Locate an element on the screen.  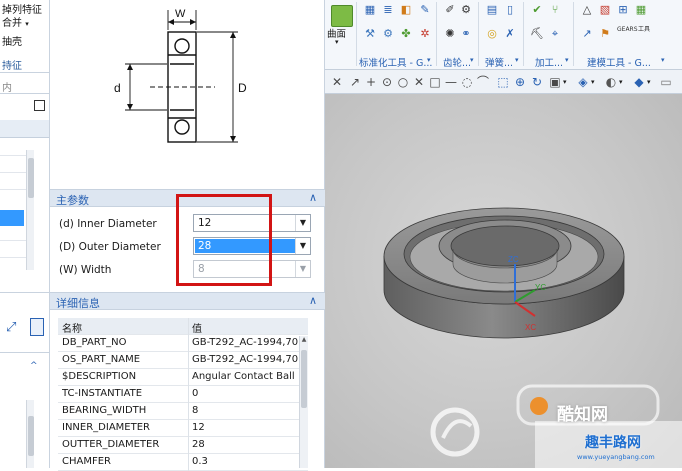
triangle-icon: △ is located at coordinates (587, 10).